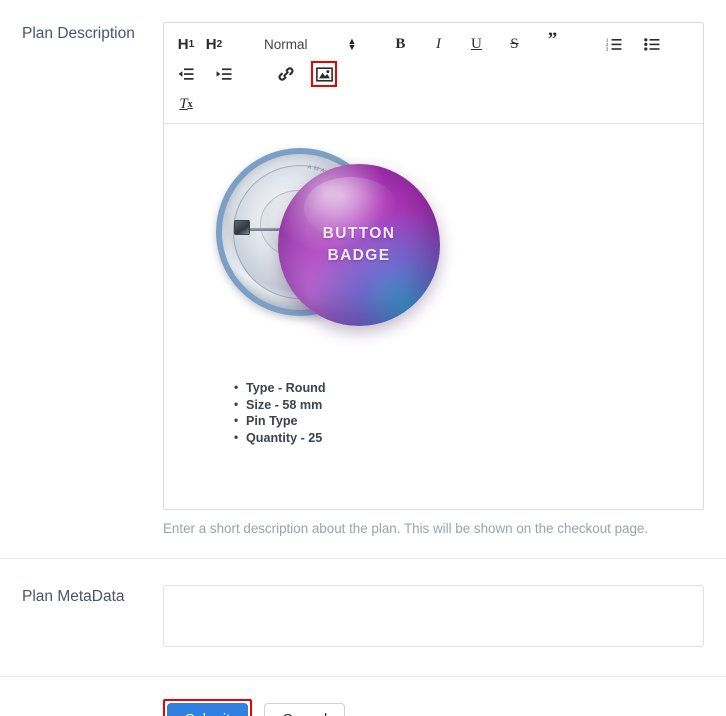 The image size is (726, 716). What do you see at coordinates (359, 255) in the screenshot?
I see `badge-label-line-2: BADGE` at bounding box center [359, 255].